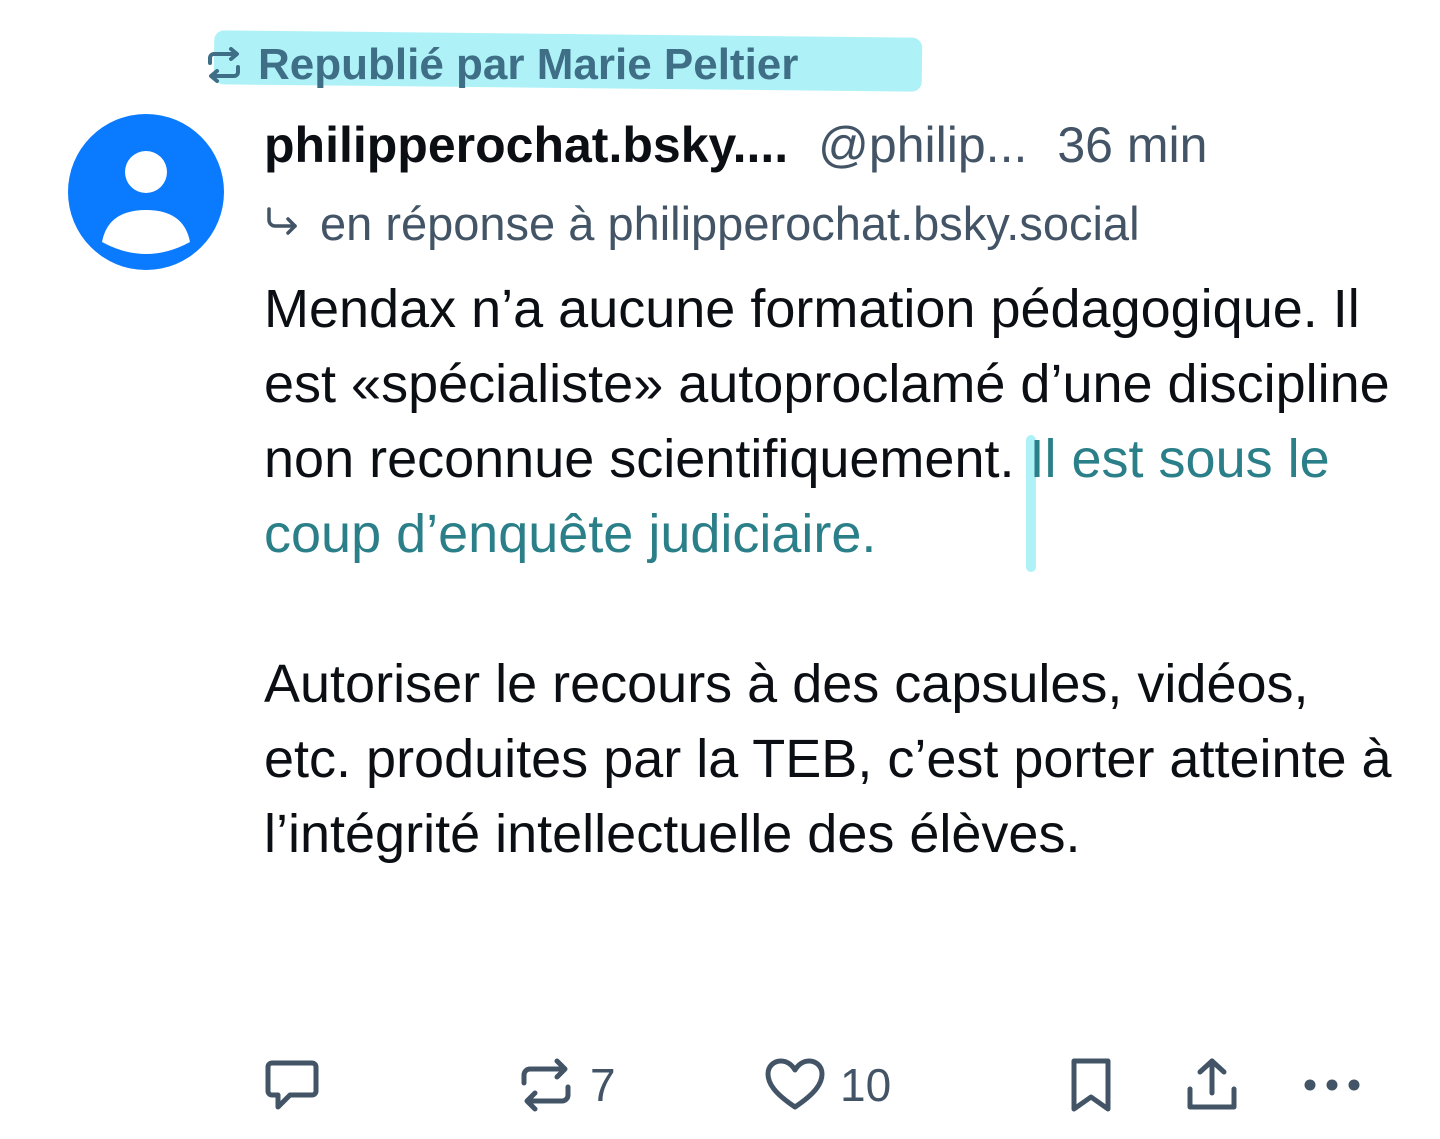 The height and width of the screenshot is (1139, 1440). I want to click on like-button: 10, so click(827, 1085).